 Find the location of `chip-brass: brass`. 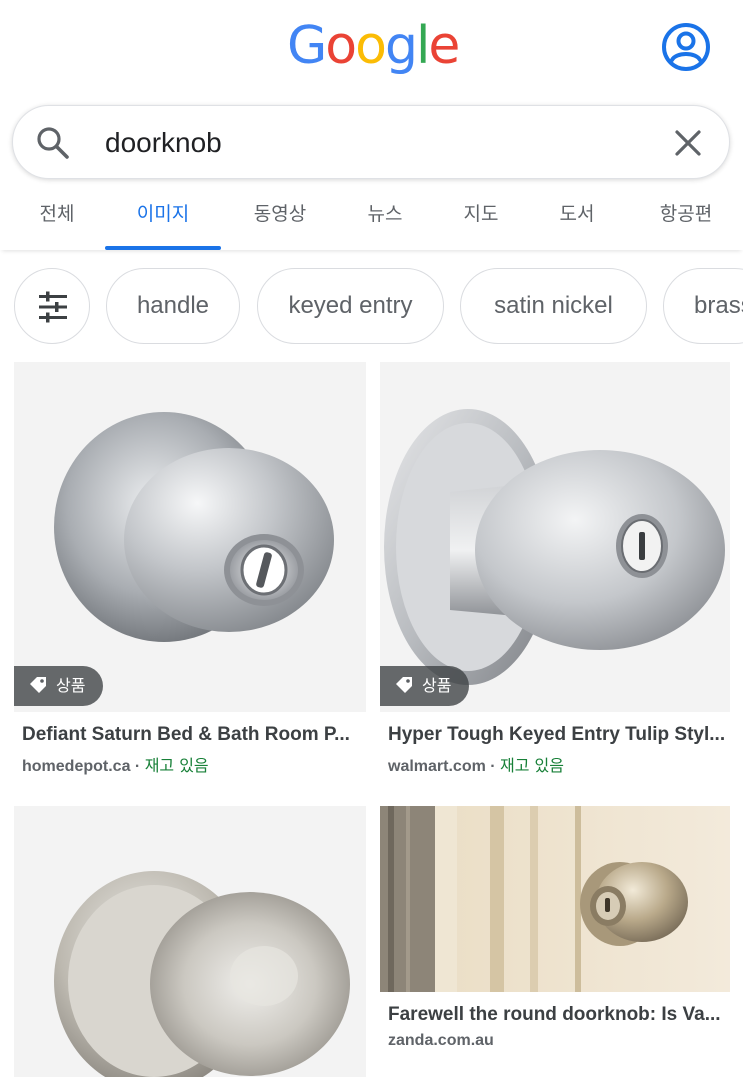

chip-brass: brass is located at coordinates (703, 306).